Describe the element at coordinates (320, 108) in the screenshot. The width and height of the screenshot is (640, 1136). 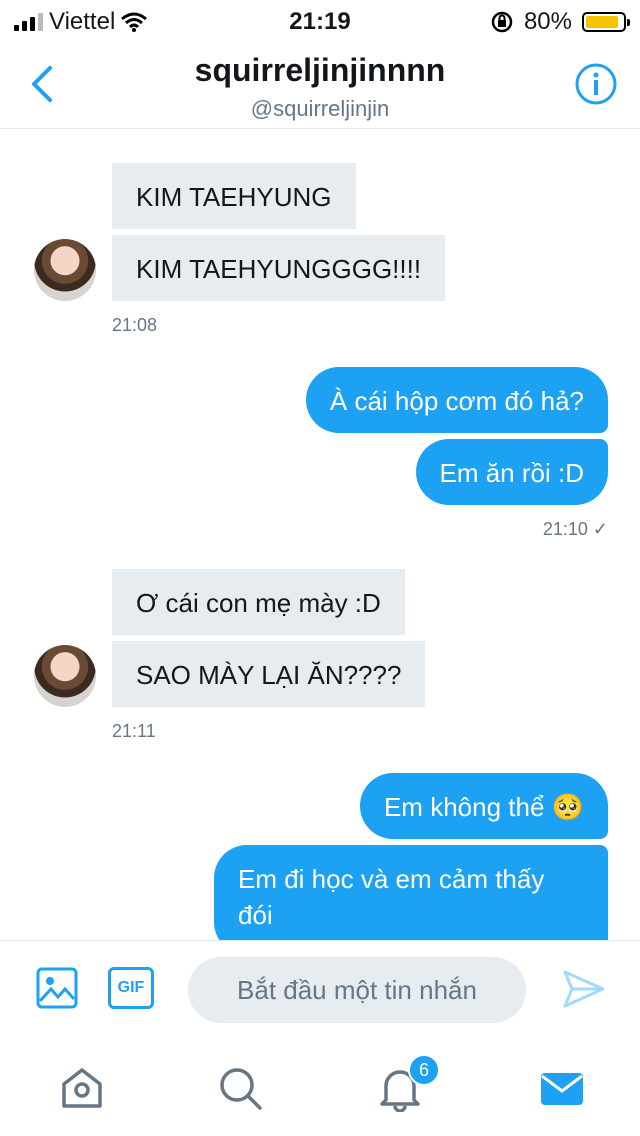
I see `conversation-handle: @squirreljinjin` at that location.